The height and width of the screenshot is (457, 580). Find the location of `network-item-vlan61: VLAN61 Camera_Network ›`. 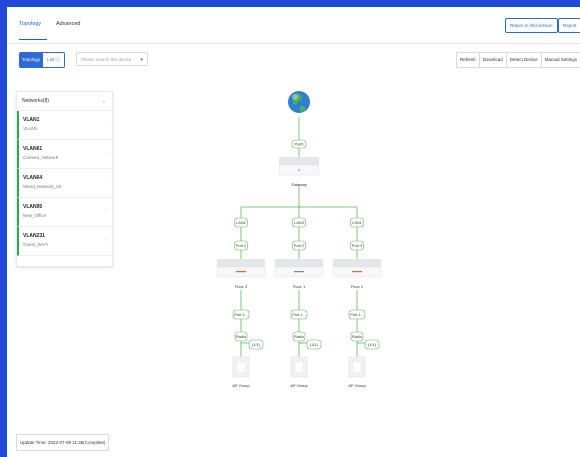

network-item-vlan61: VLAN61 Camera_Network › is located at coordinates (64, 154).